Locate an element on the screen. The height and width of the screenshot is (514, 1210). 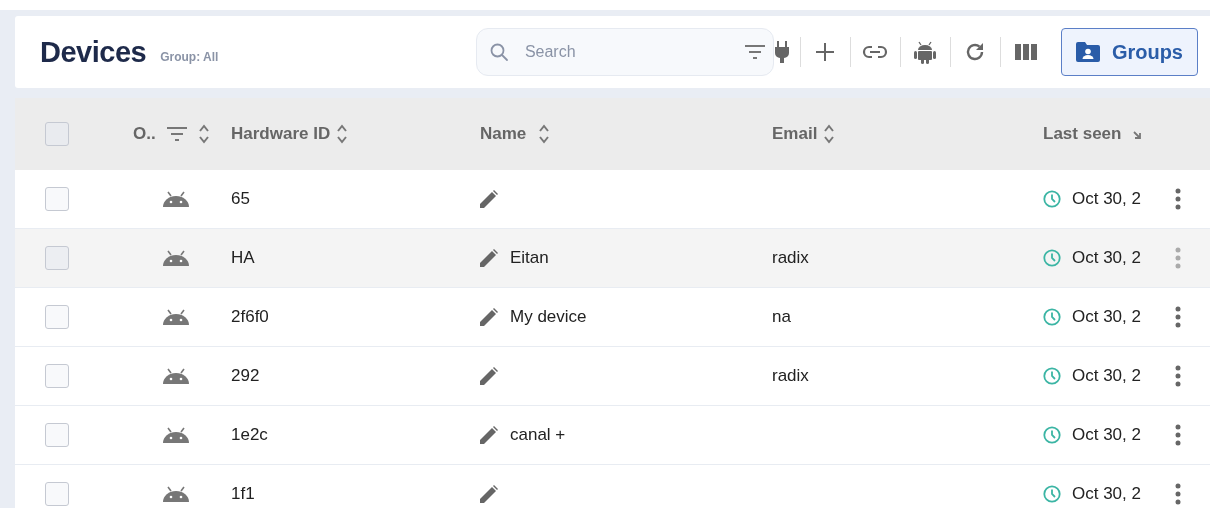
columns-icon is located at coordinates (1025, 52).